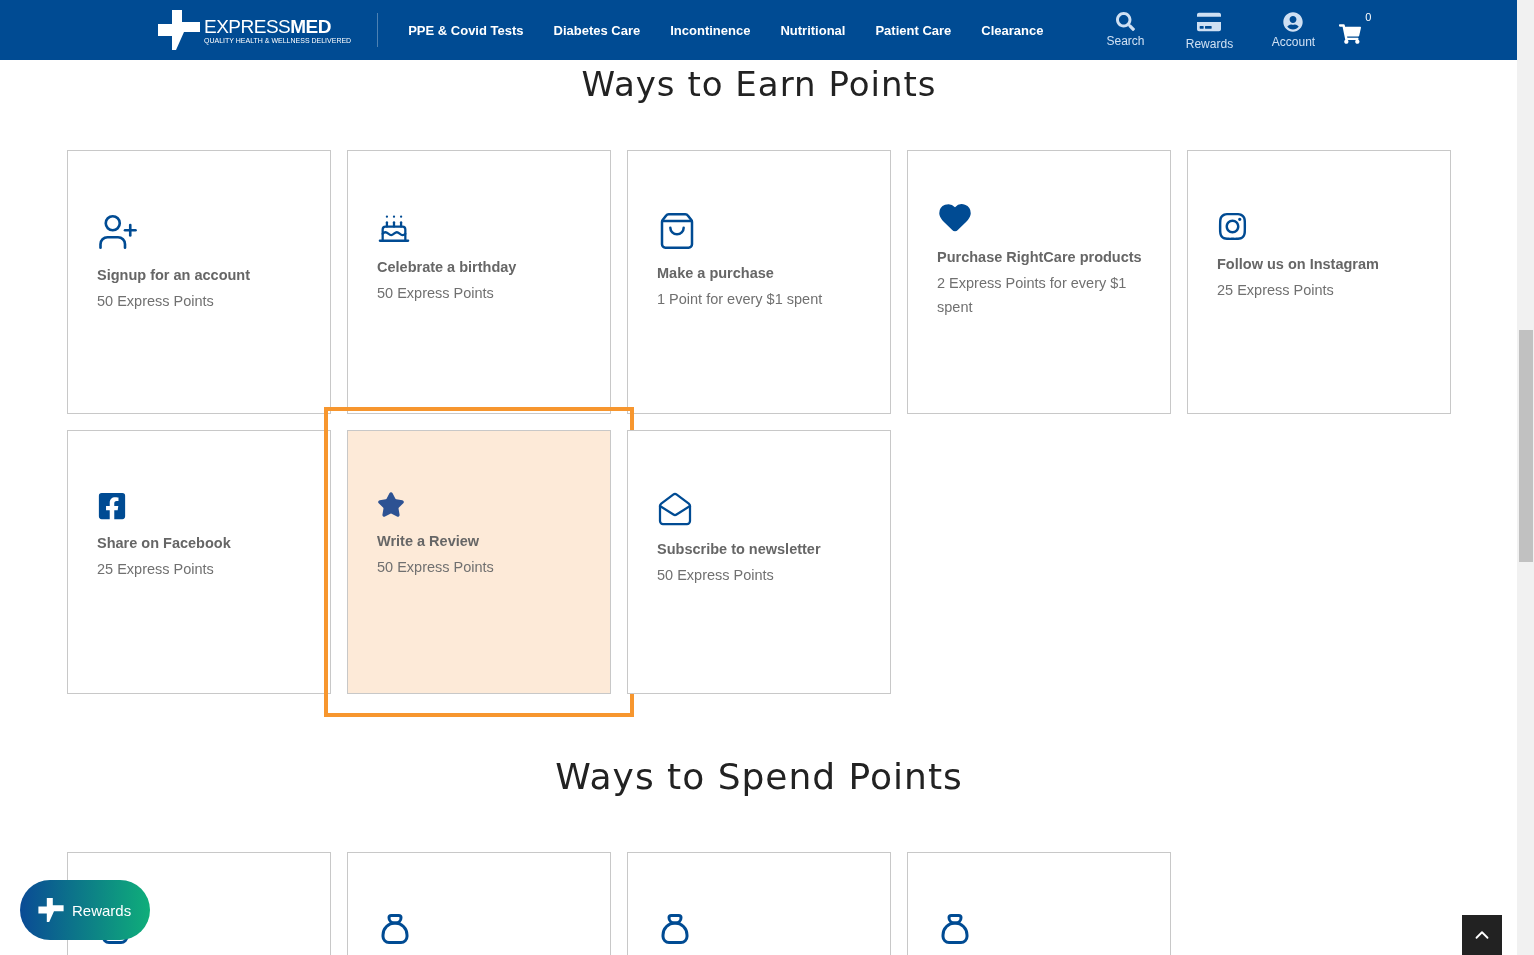  What do you see at coordinates (174, 275) in the screenshot?
I see `card-title: Signup for an account` at bounding box center [174, 275].